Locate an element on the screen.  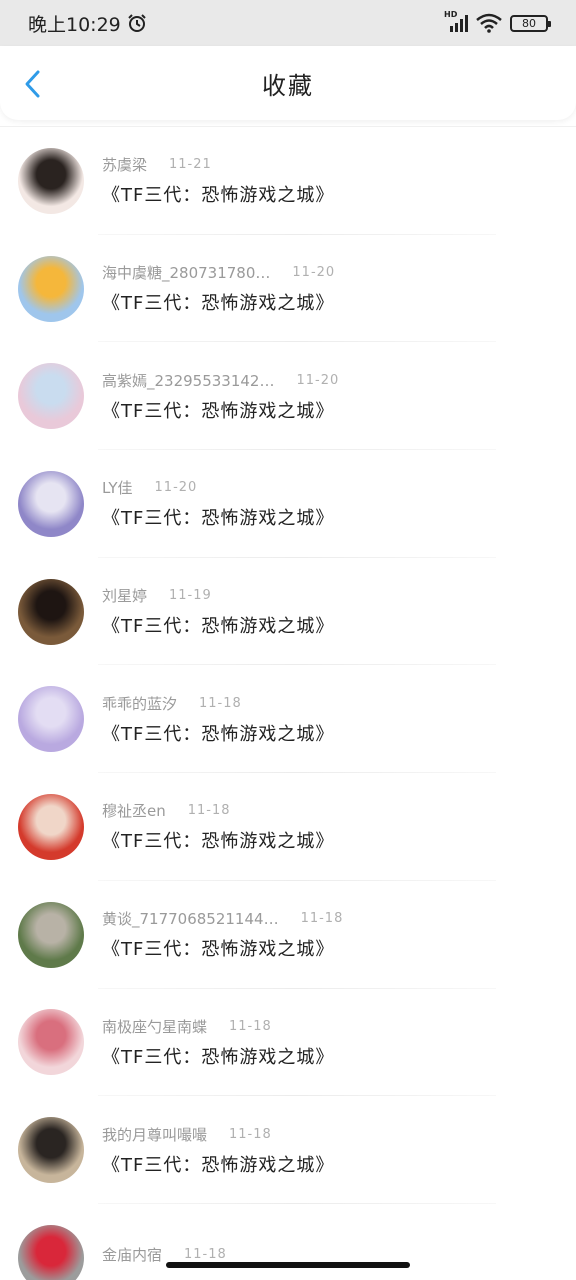
list-item: LY佳 11-20 《TF三代：恐怖游戏之城》 is located at coordinates (288, 504).